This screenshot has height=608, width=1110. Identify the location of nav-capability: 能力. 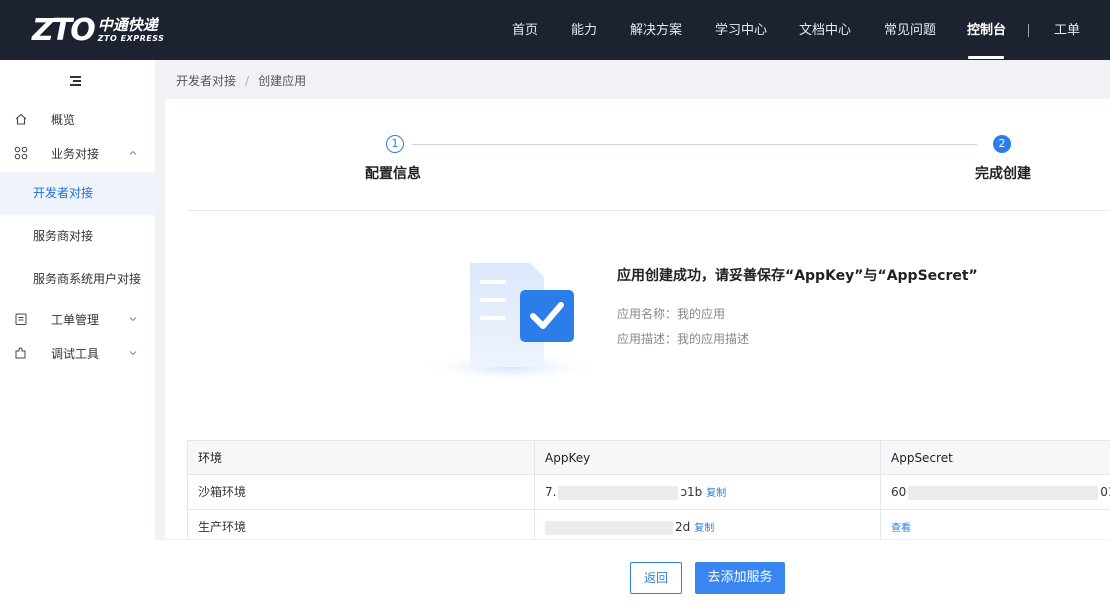
(584, 30).